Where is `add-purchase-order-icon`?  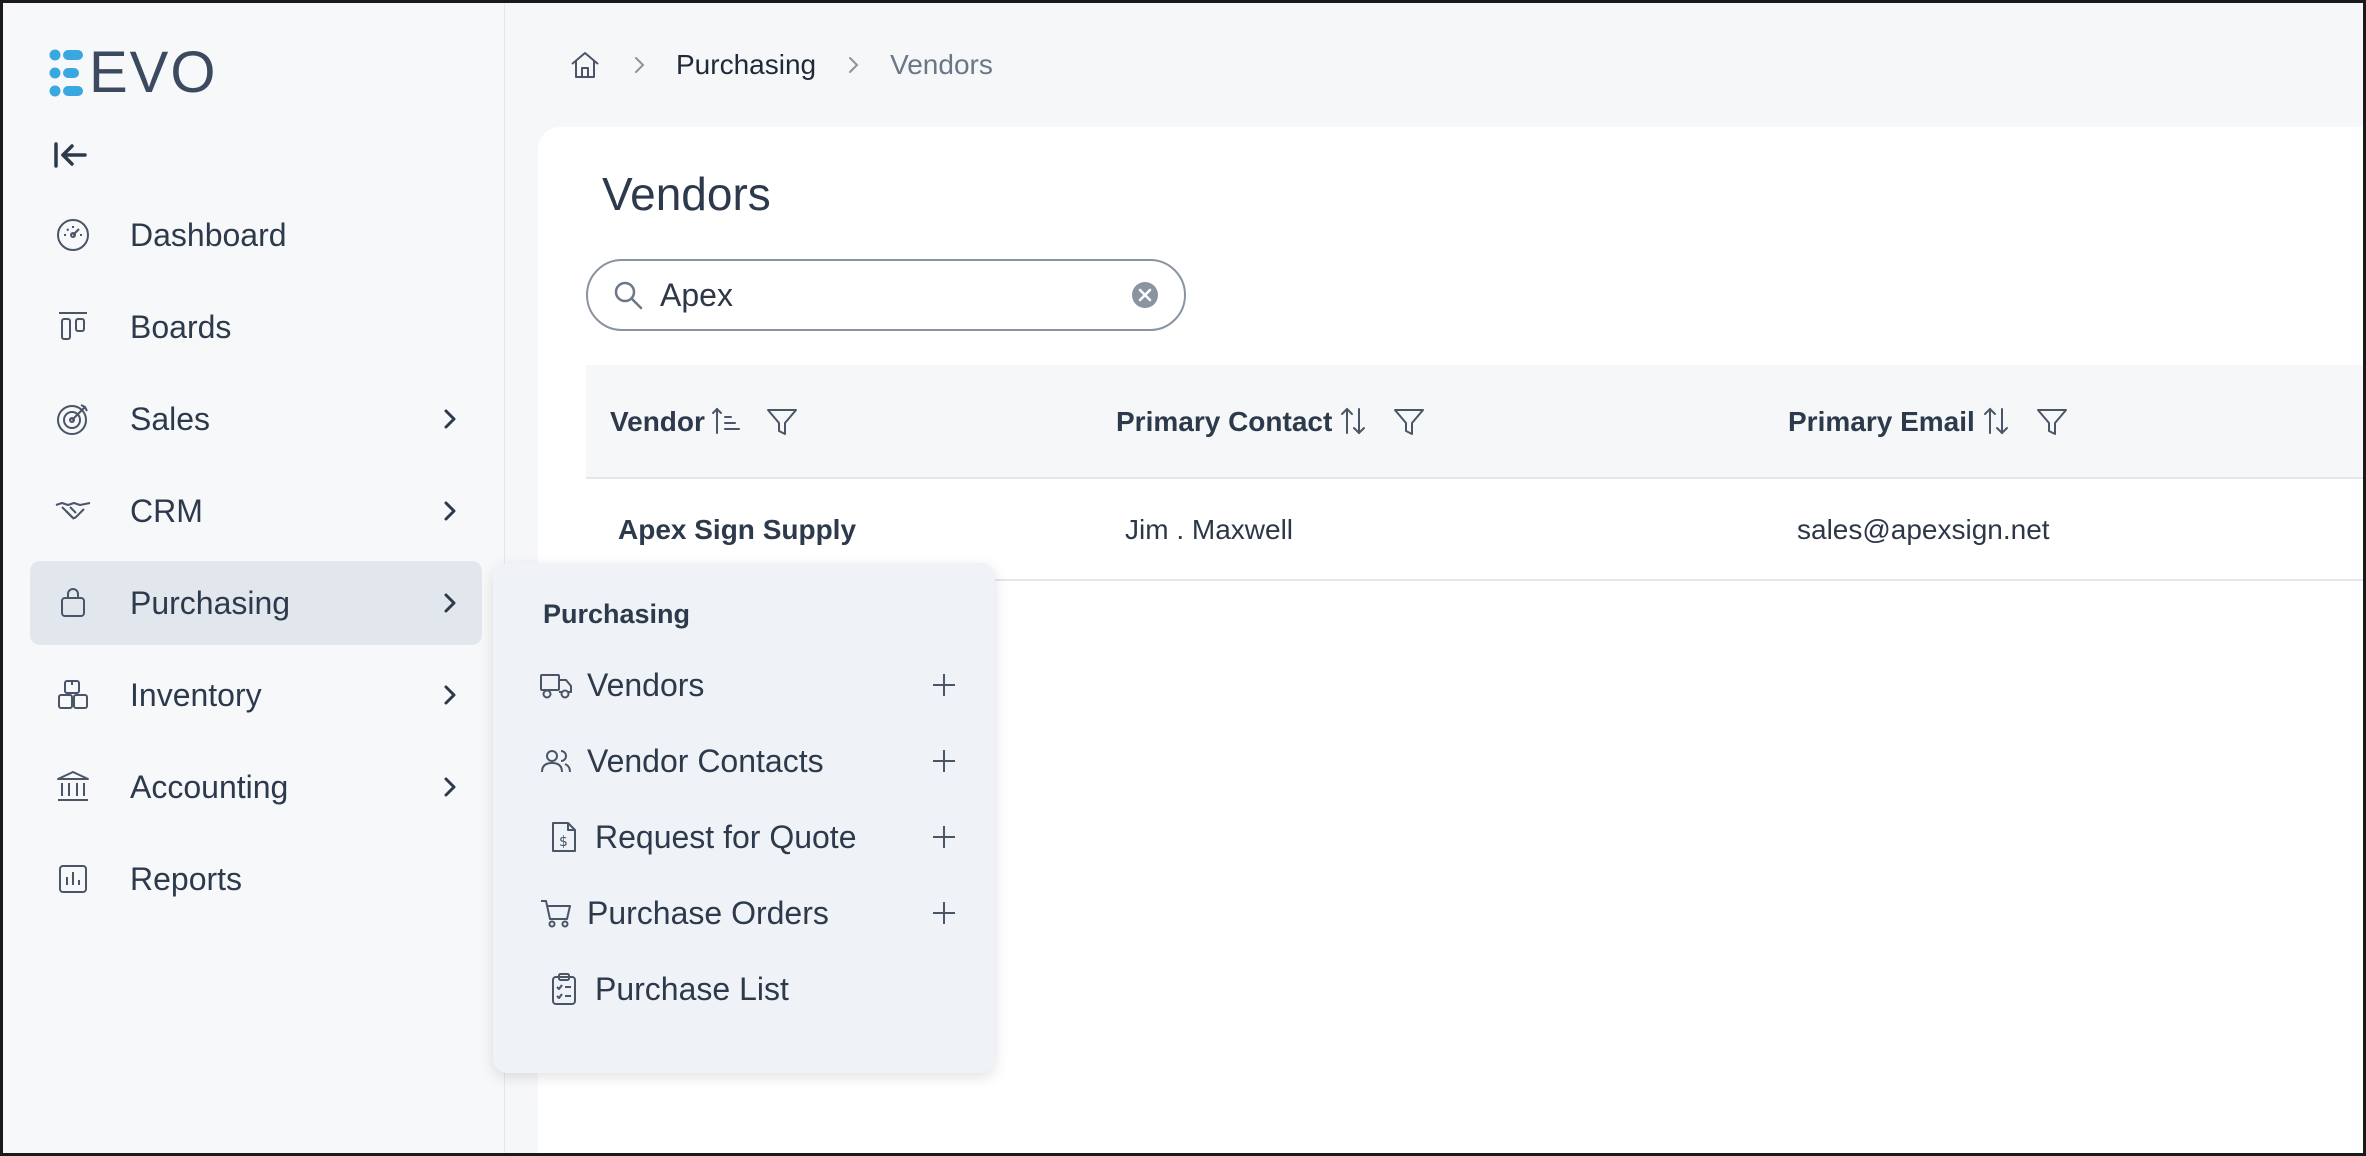 add-purchase-order-icon is located at coordinates (944, 913).